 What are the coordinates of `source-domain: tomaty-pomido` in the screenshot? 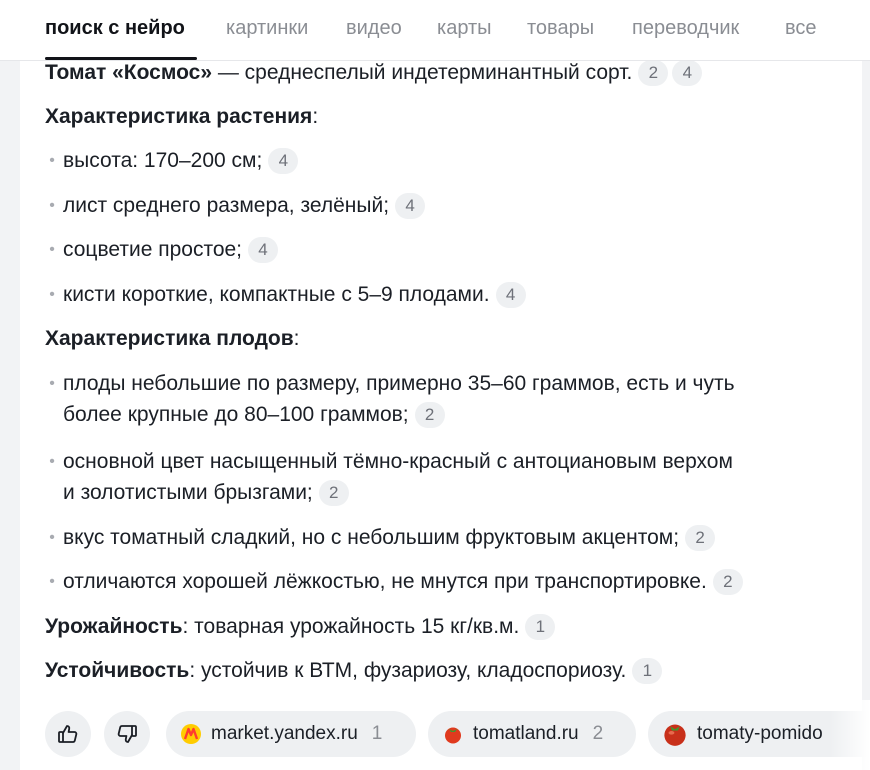 It's located at (760, 733).